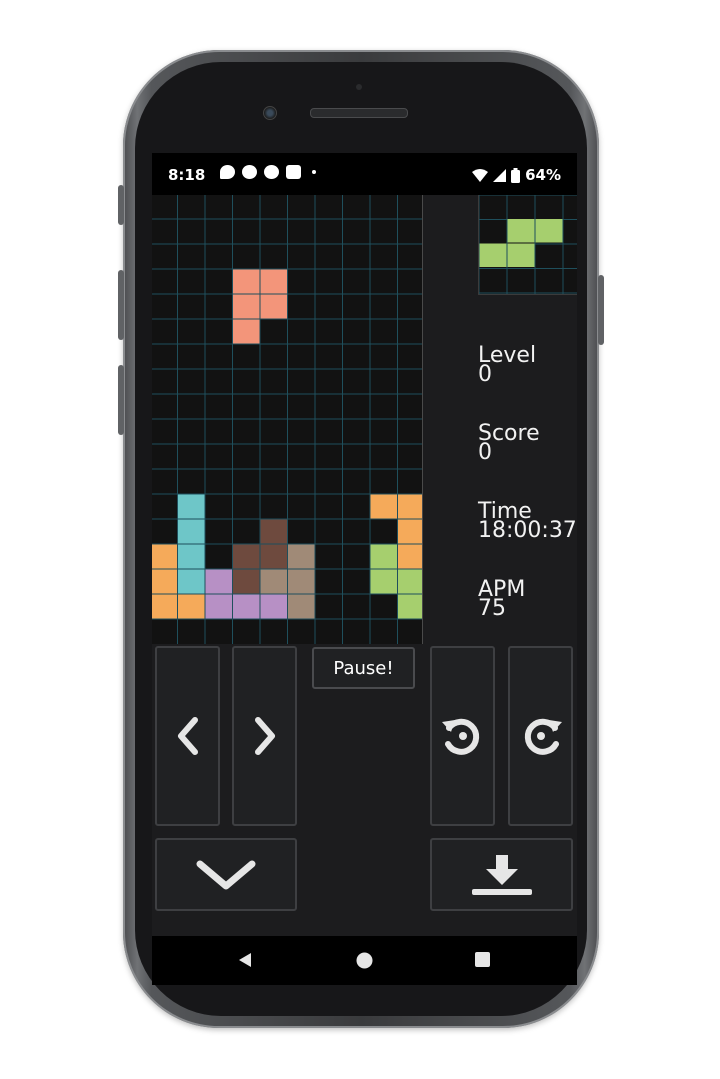  I want to click on move-left-button, so click(187, 736).